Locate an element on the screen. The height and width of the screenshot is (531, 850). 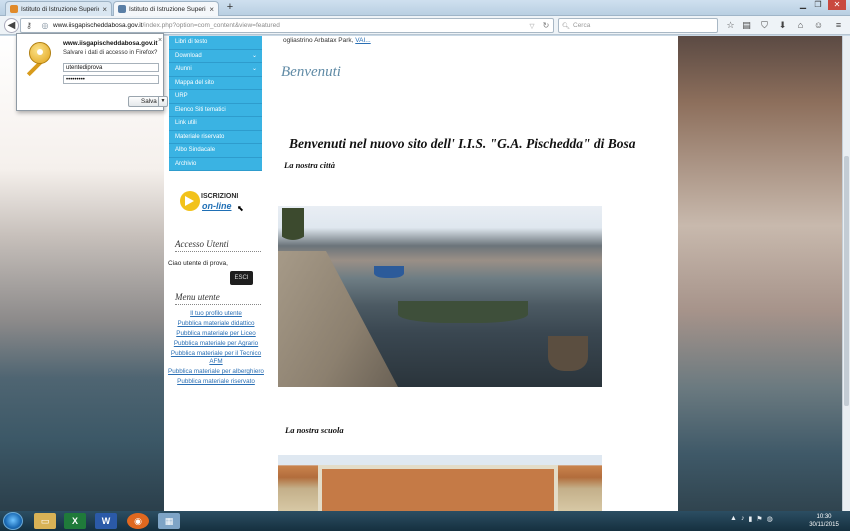
site-identity-icon: ◎ is located at coordinates (45, 25).